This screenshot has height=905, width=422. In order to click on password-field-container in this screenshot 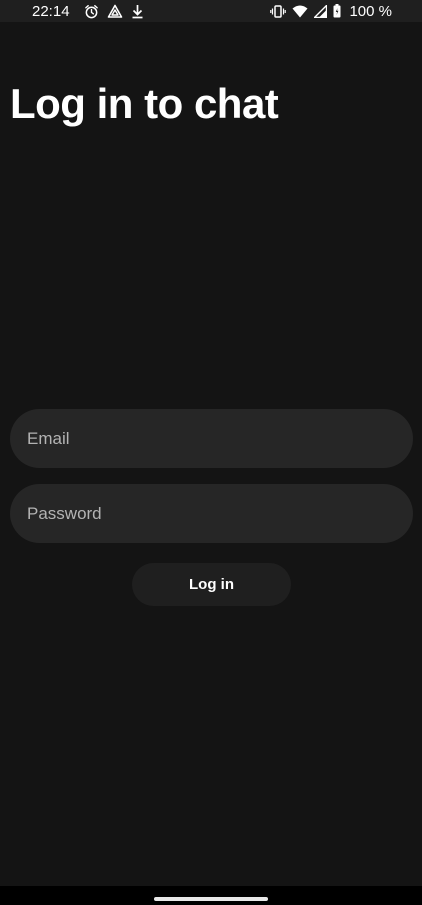, I will do `click(211, 513)`.